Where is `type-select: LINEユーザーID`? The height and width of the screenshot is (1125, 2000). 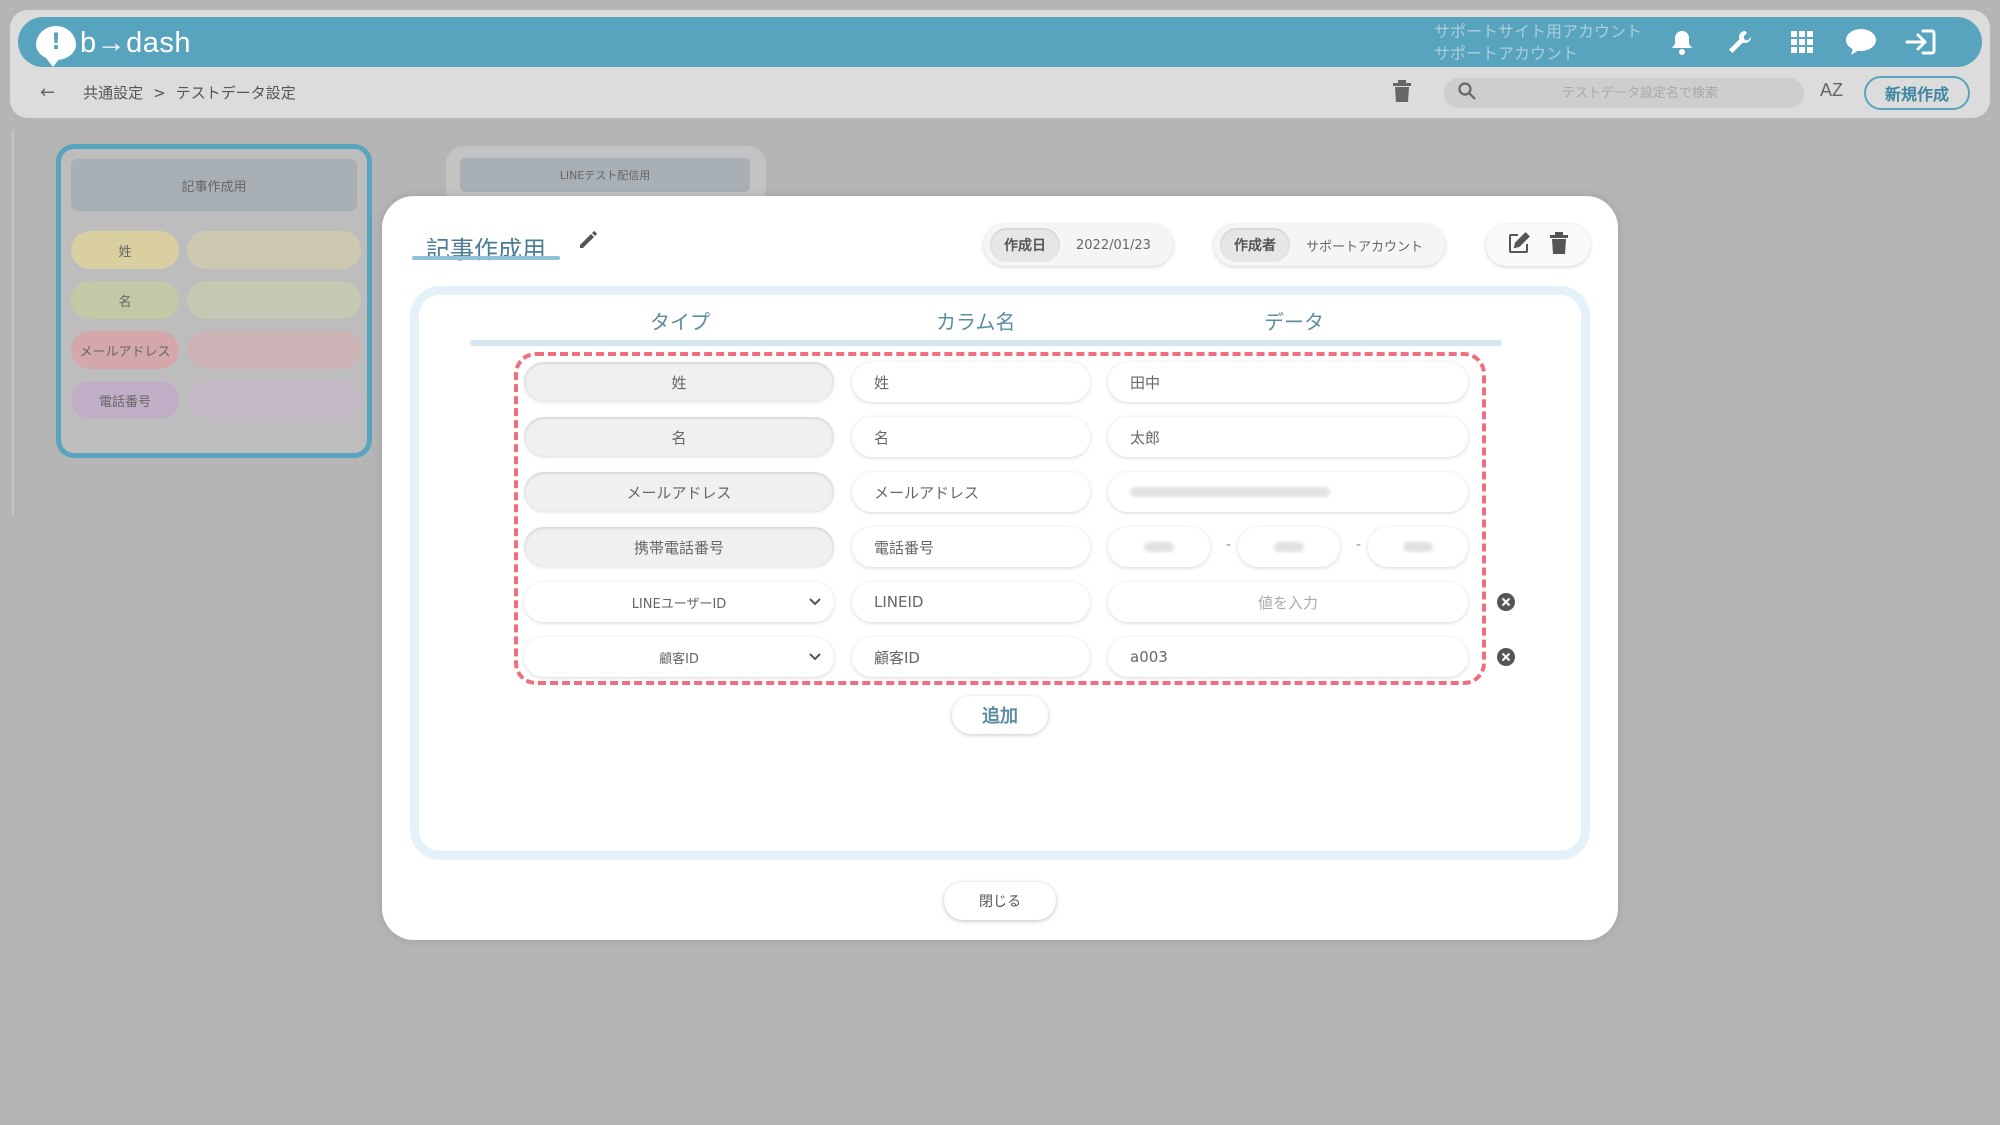
type-select: LINEユーザーID is located at coordinates (679, 602).